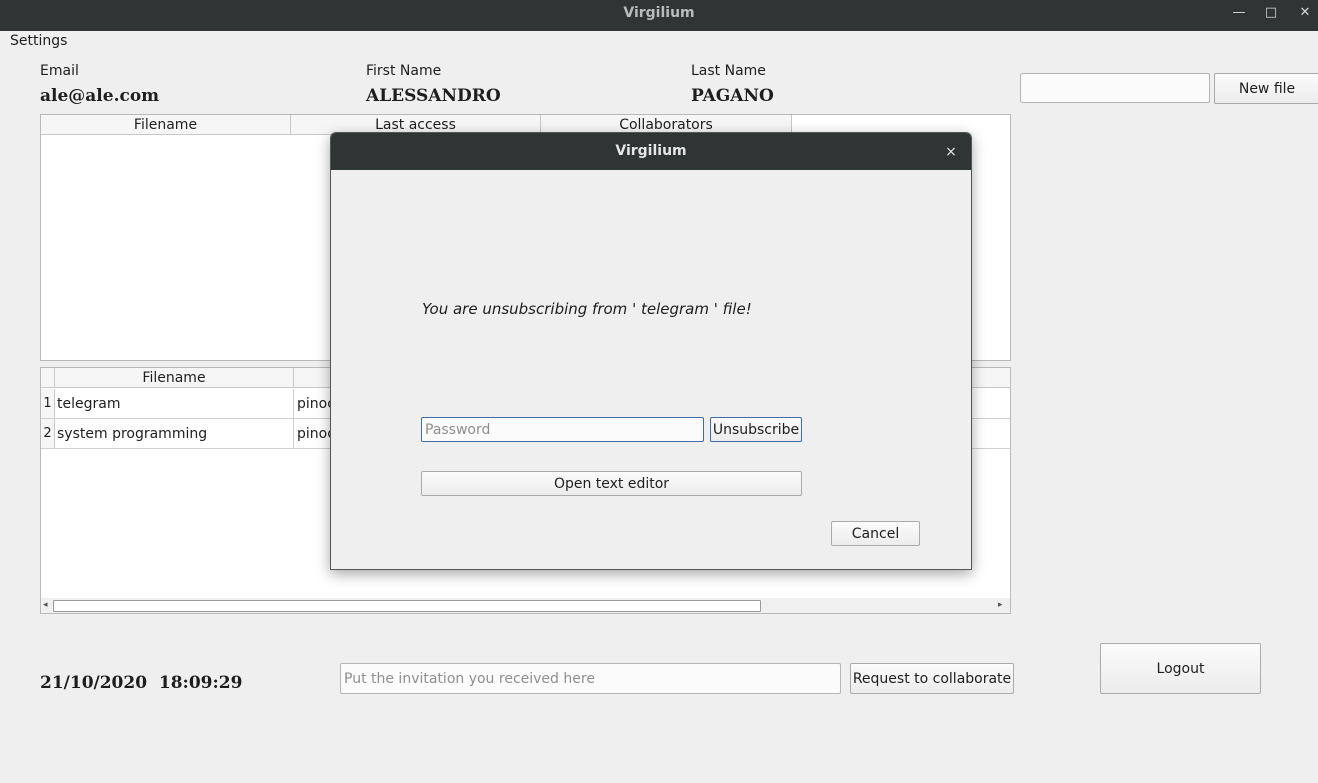 This screenshot has height=783, width=1318. Describe the element at coordinates (951, 152) in the screenshot. I see `dialog-close-icon: ×` at that location.